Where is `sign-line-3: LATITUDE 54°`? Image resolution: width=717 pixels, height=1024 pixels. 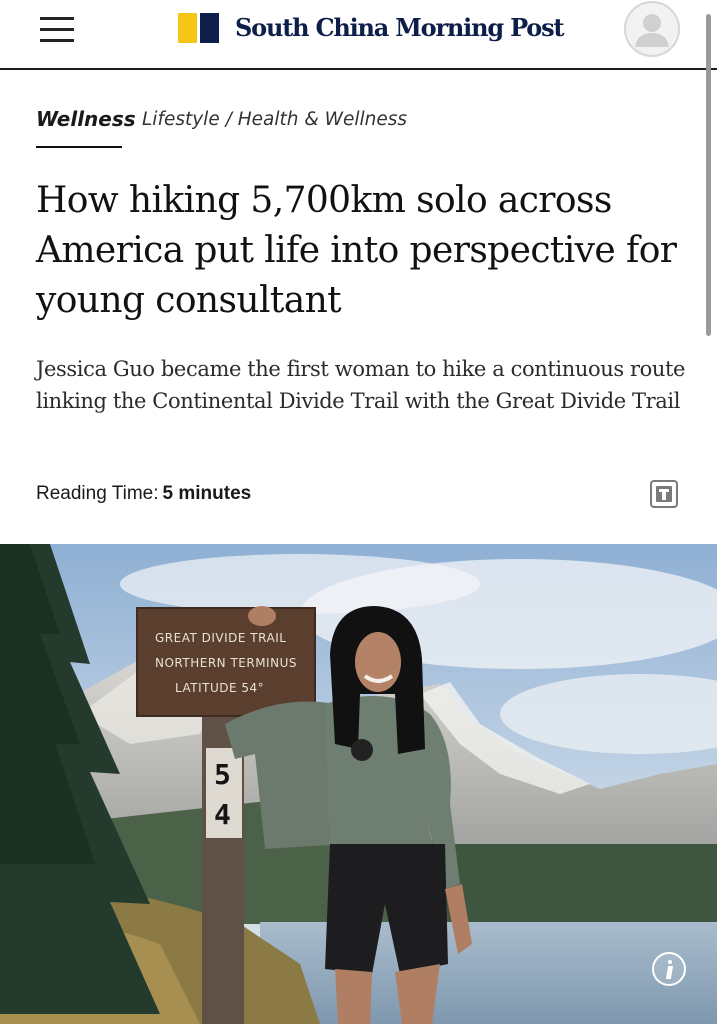
sign-line-3: LATITUDE 54° is located at coordinates (219, 688).